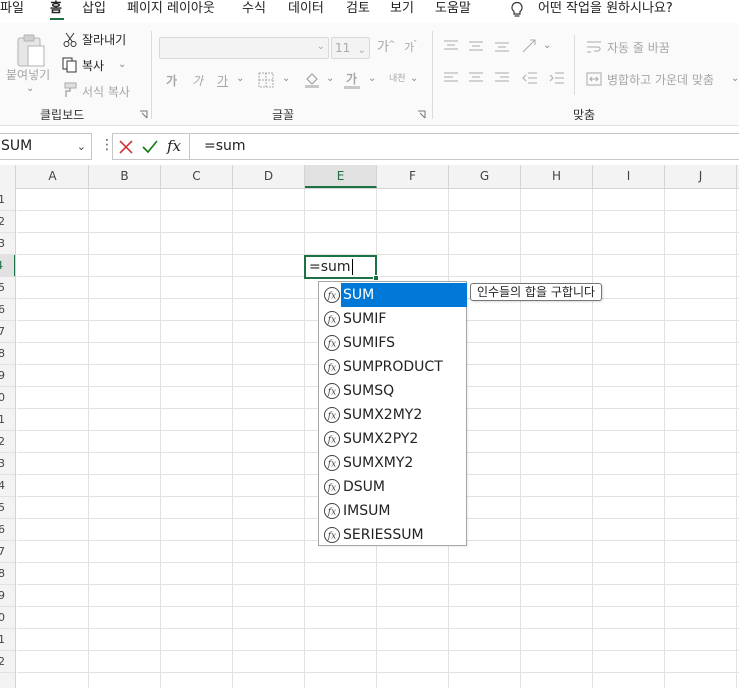 Image resolution: width=739 pixels, height=688 pixels. Describe the element at coordinates (7, 420) in the screenshot. I see `row-header: 11` at that location.